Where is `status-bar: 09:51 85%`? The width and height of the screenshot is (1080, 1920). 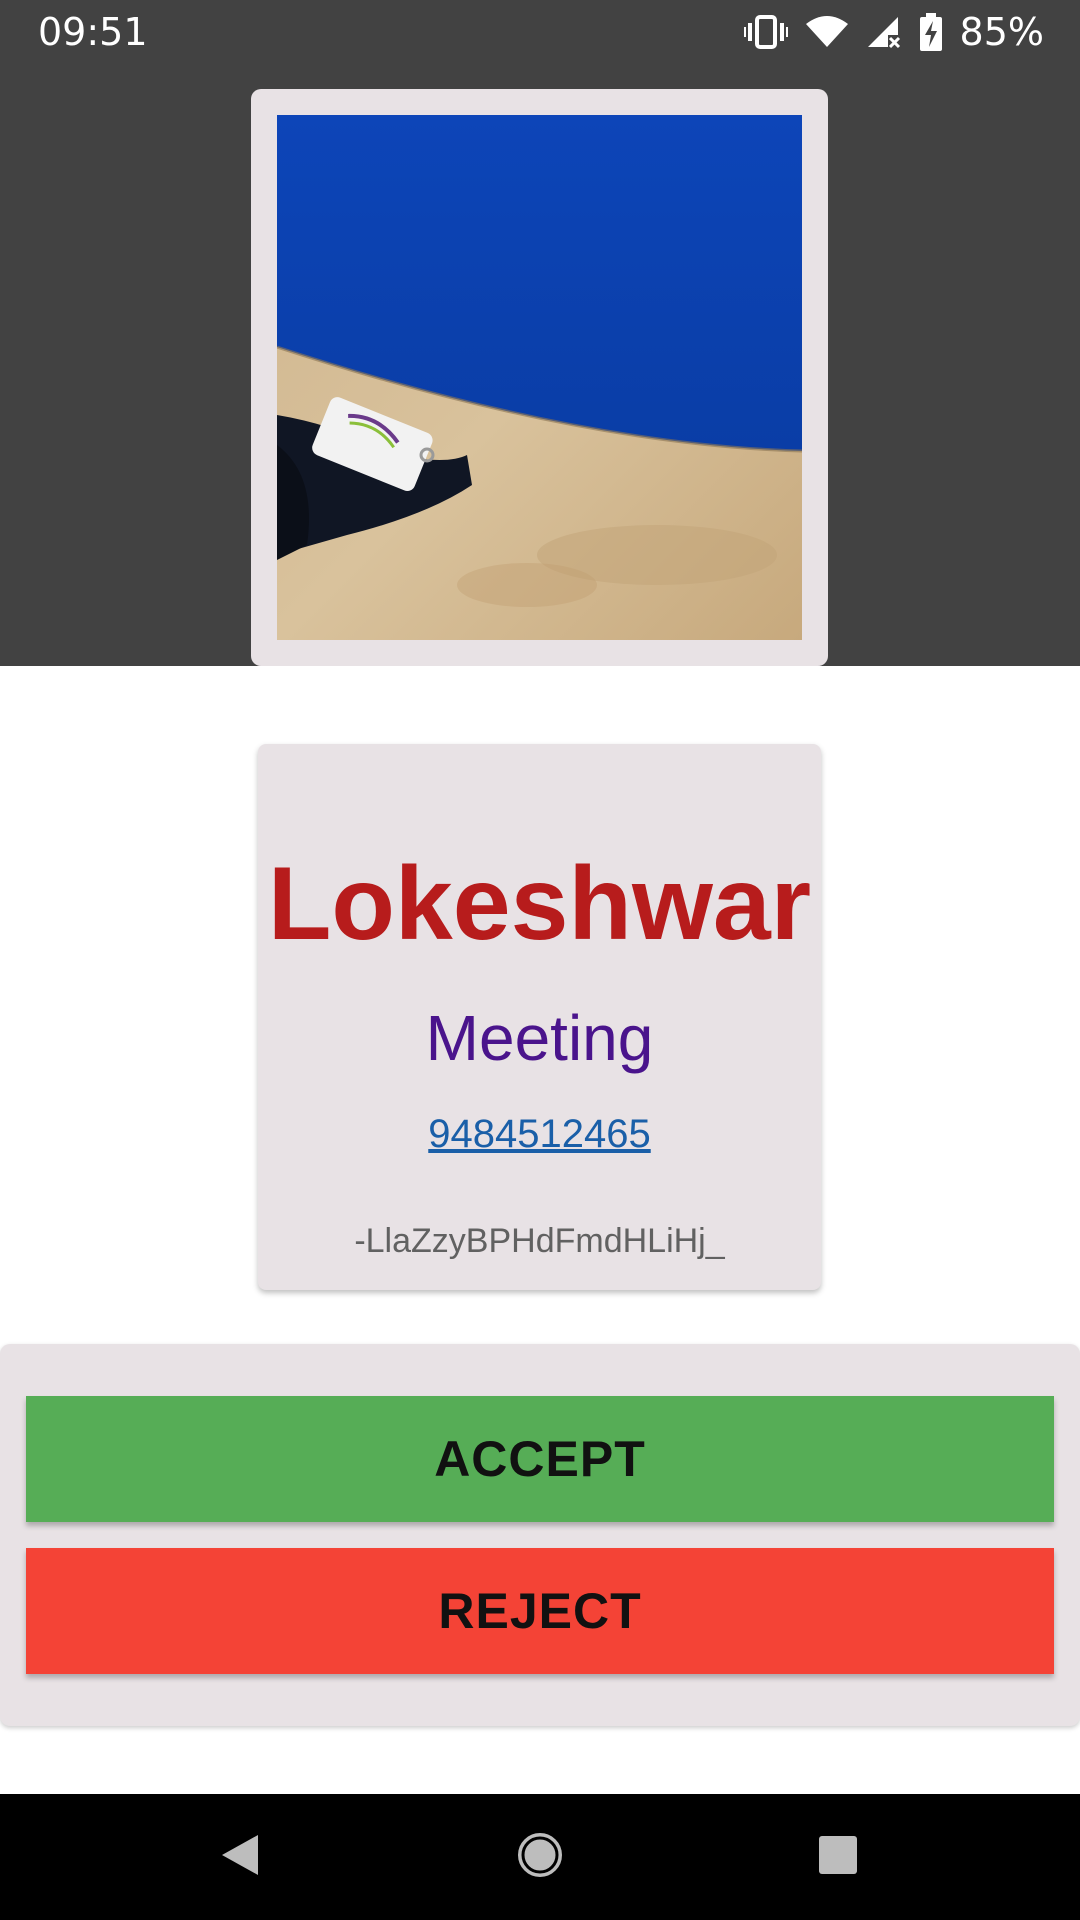
status-bar: 09:51 85% is located at coordinates (540, 32).